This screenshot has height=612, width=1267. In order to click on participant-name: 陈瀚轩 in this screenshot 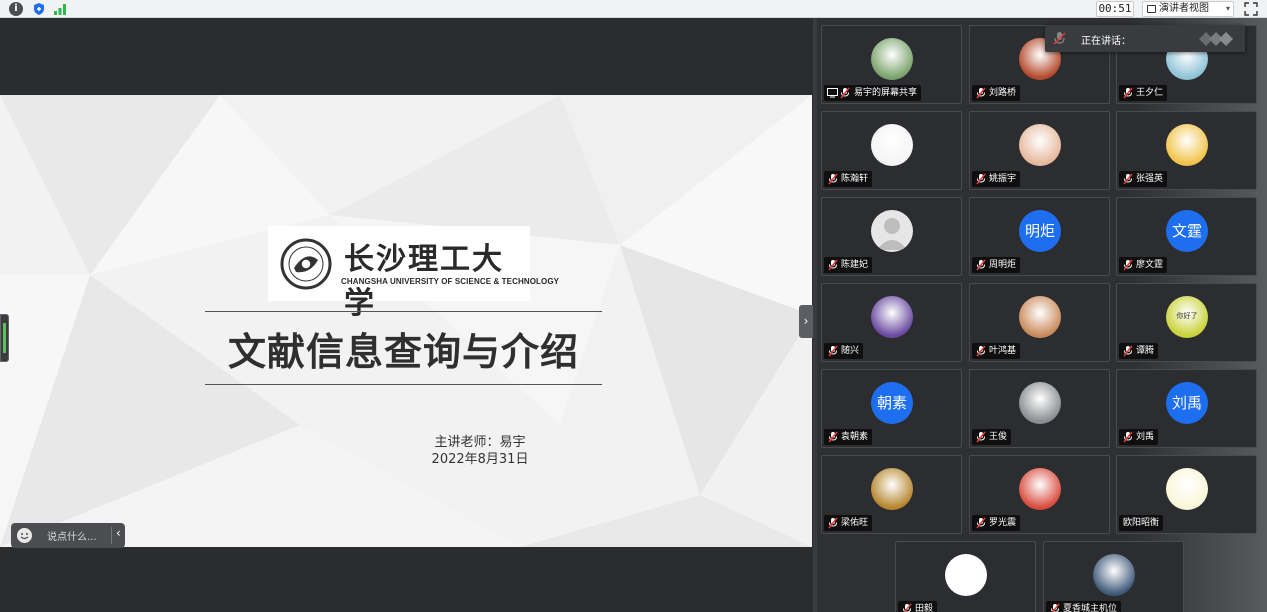, I will do `click(855, 179)`.